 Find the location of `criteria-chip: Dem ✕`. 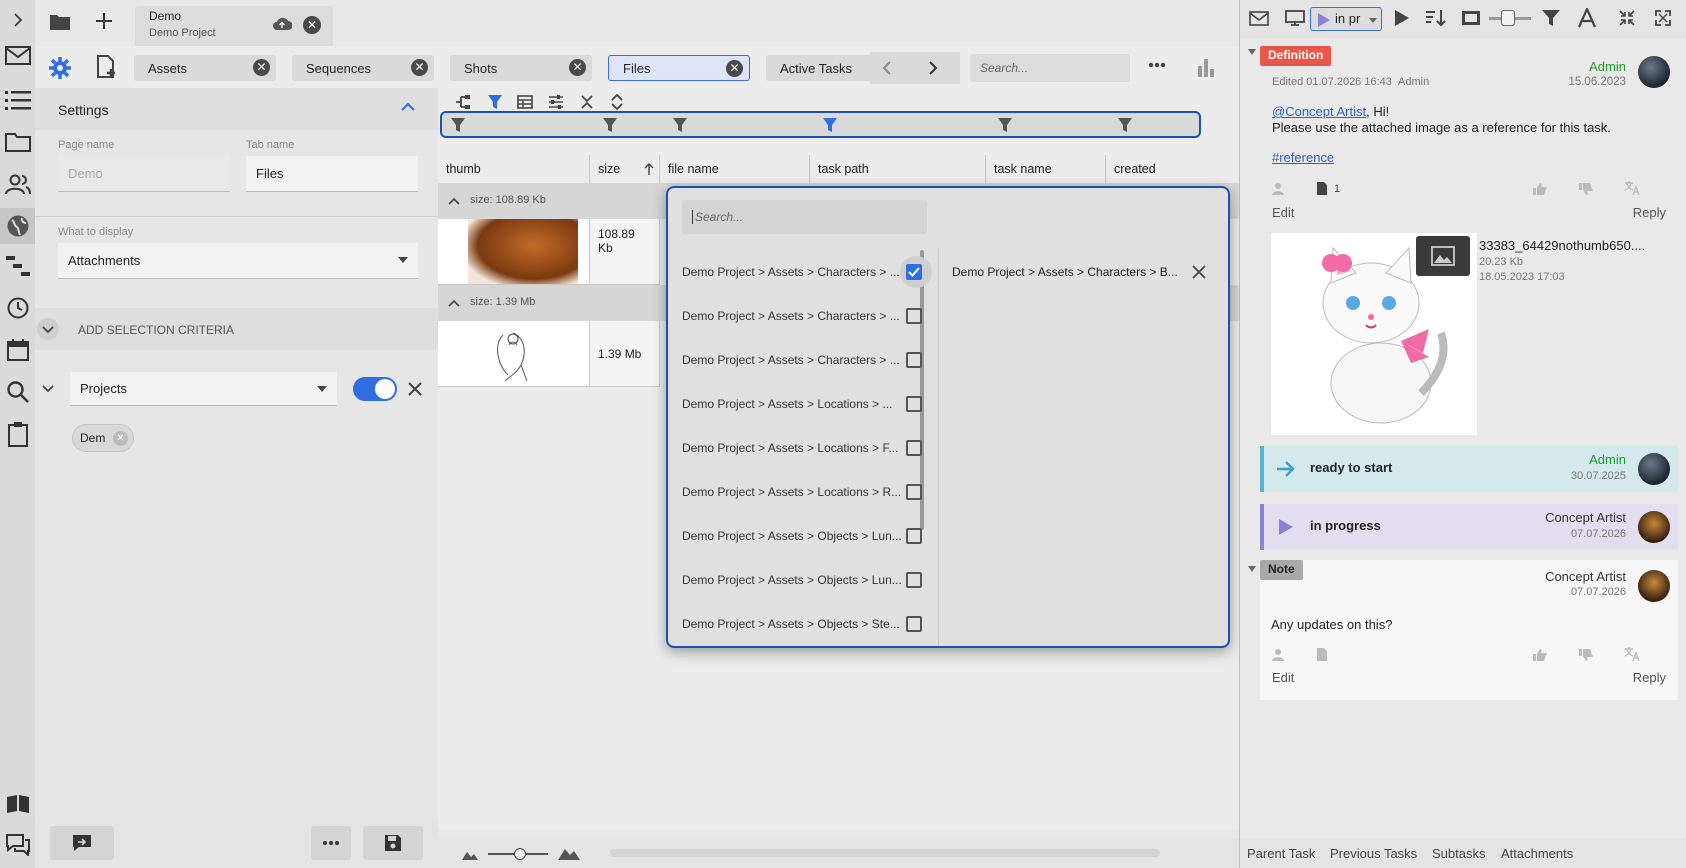

criteria-chip: Dem ✕ is located at coordinates (103, 438).